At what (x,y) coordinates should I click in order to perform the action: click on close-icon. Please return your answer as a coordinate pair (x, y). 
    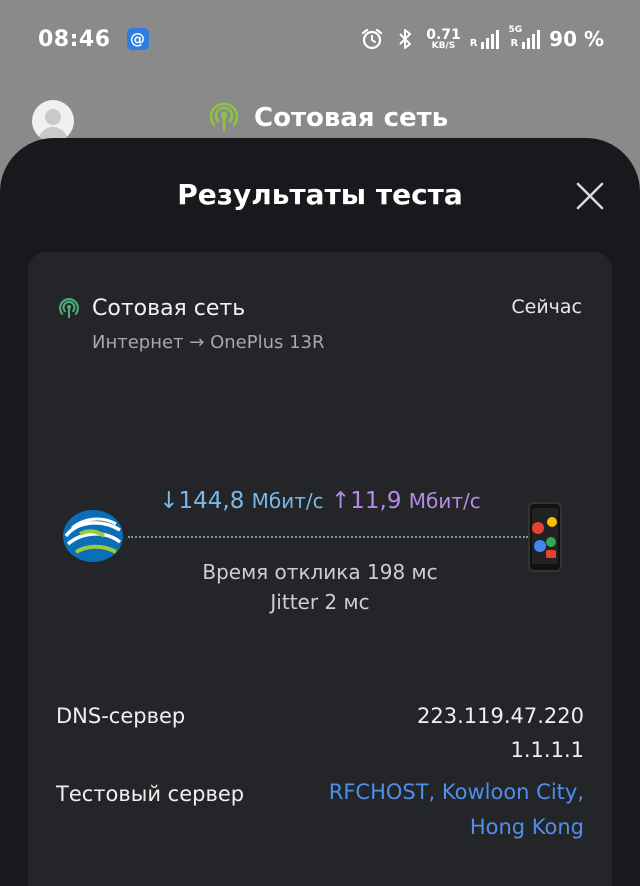
    Looking at the image, I should click on (590, 196).